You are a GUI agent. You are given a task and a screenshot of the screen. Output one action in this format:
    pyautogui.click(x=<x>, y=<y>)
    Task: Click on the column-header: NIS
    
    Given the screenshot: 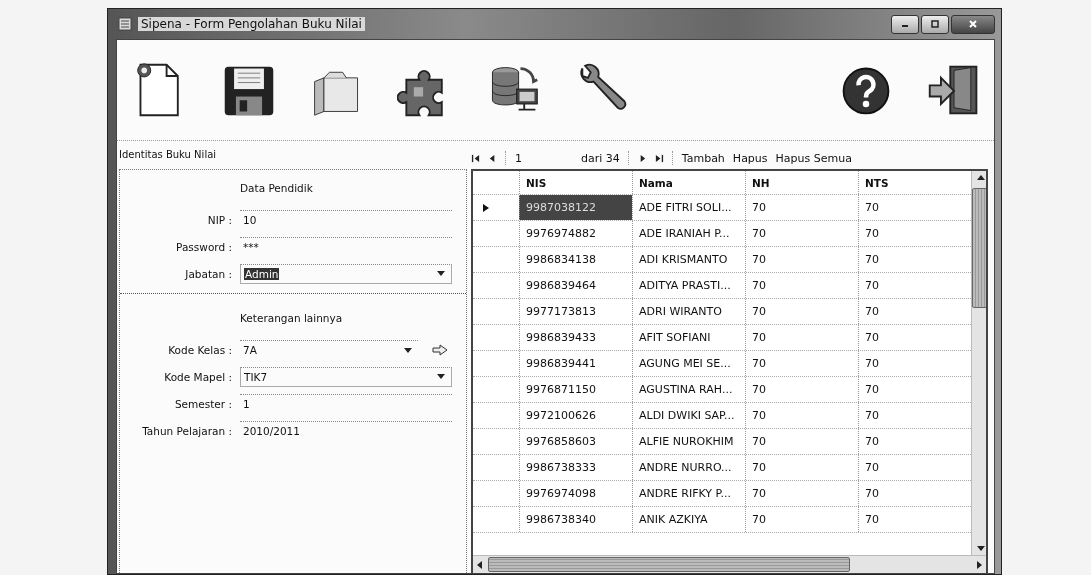 What is the action you would take?
    pyautogui.click(x=575, y=182)
    